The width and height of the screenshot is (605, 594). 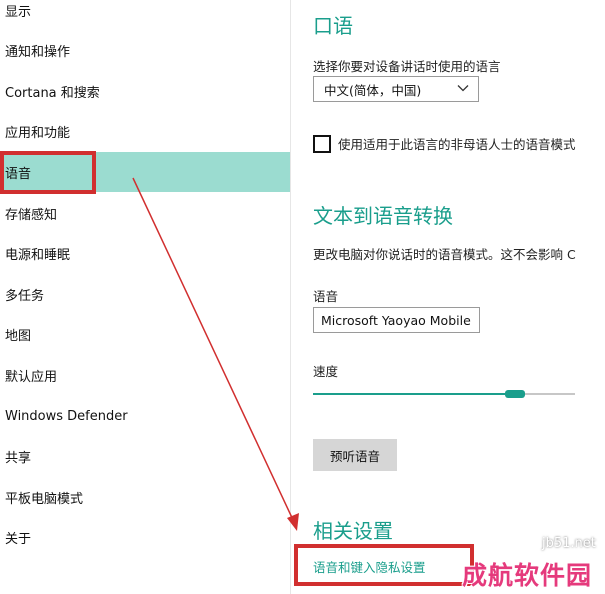 What do you see at coordinates (145, 50) in the screenshot?
I see `sidebar-item-notifications: 通知和操作` at bounding box center [145, 50].